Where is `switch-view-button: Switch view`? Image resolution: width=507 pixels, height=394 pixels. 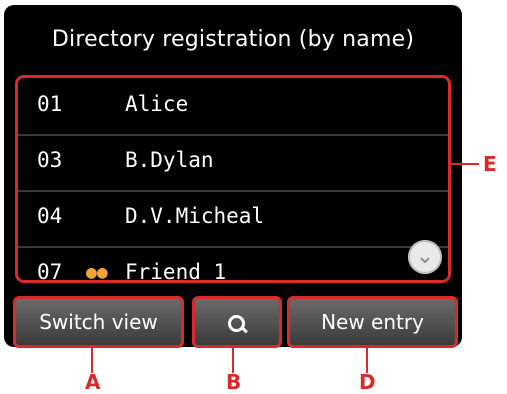
switch-view-button: Switch view is located at coordinates (98, 322).